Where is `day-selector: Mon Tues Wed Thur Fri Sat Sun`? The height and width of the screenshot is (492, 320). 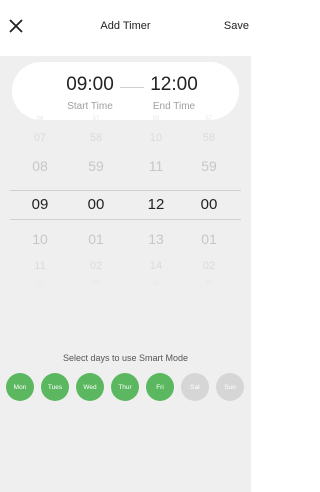
day-selector: Mon Tues Wed Thur Fri Sat Sun is located at coordinates (126, 389).